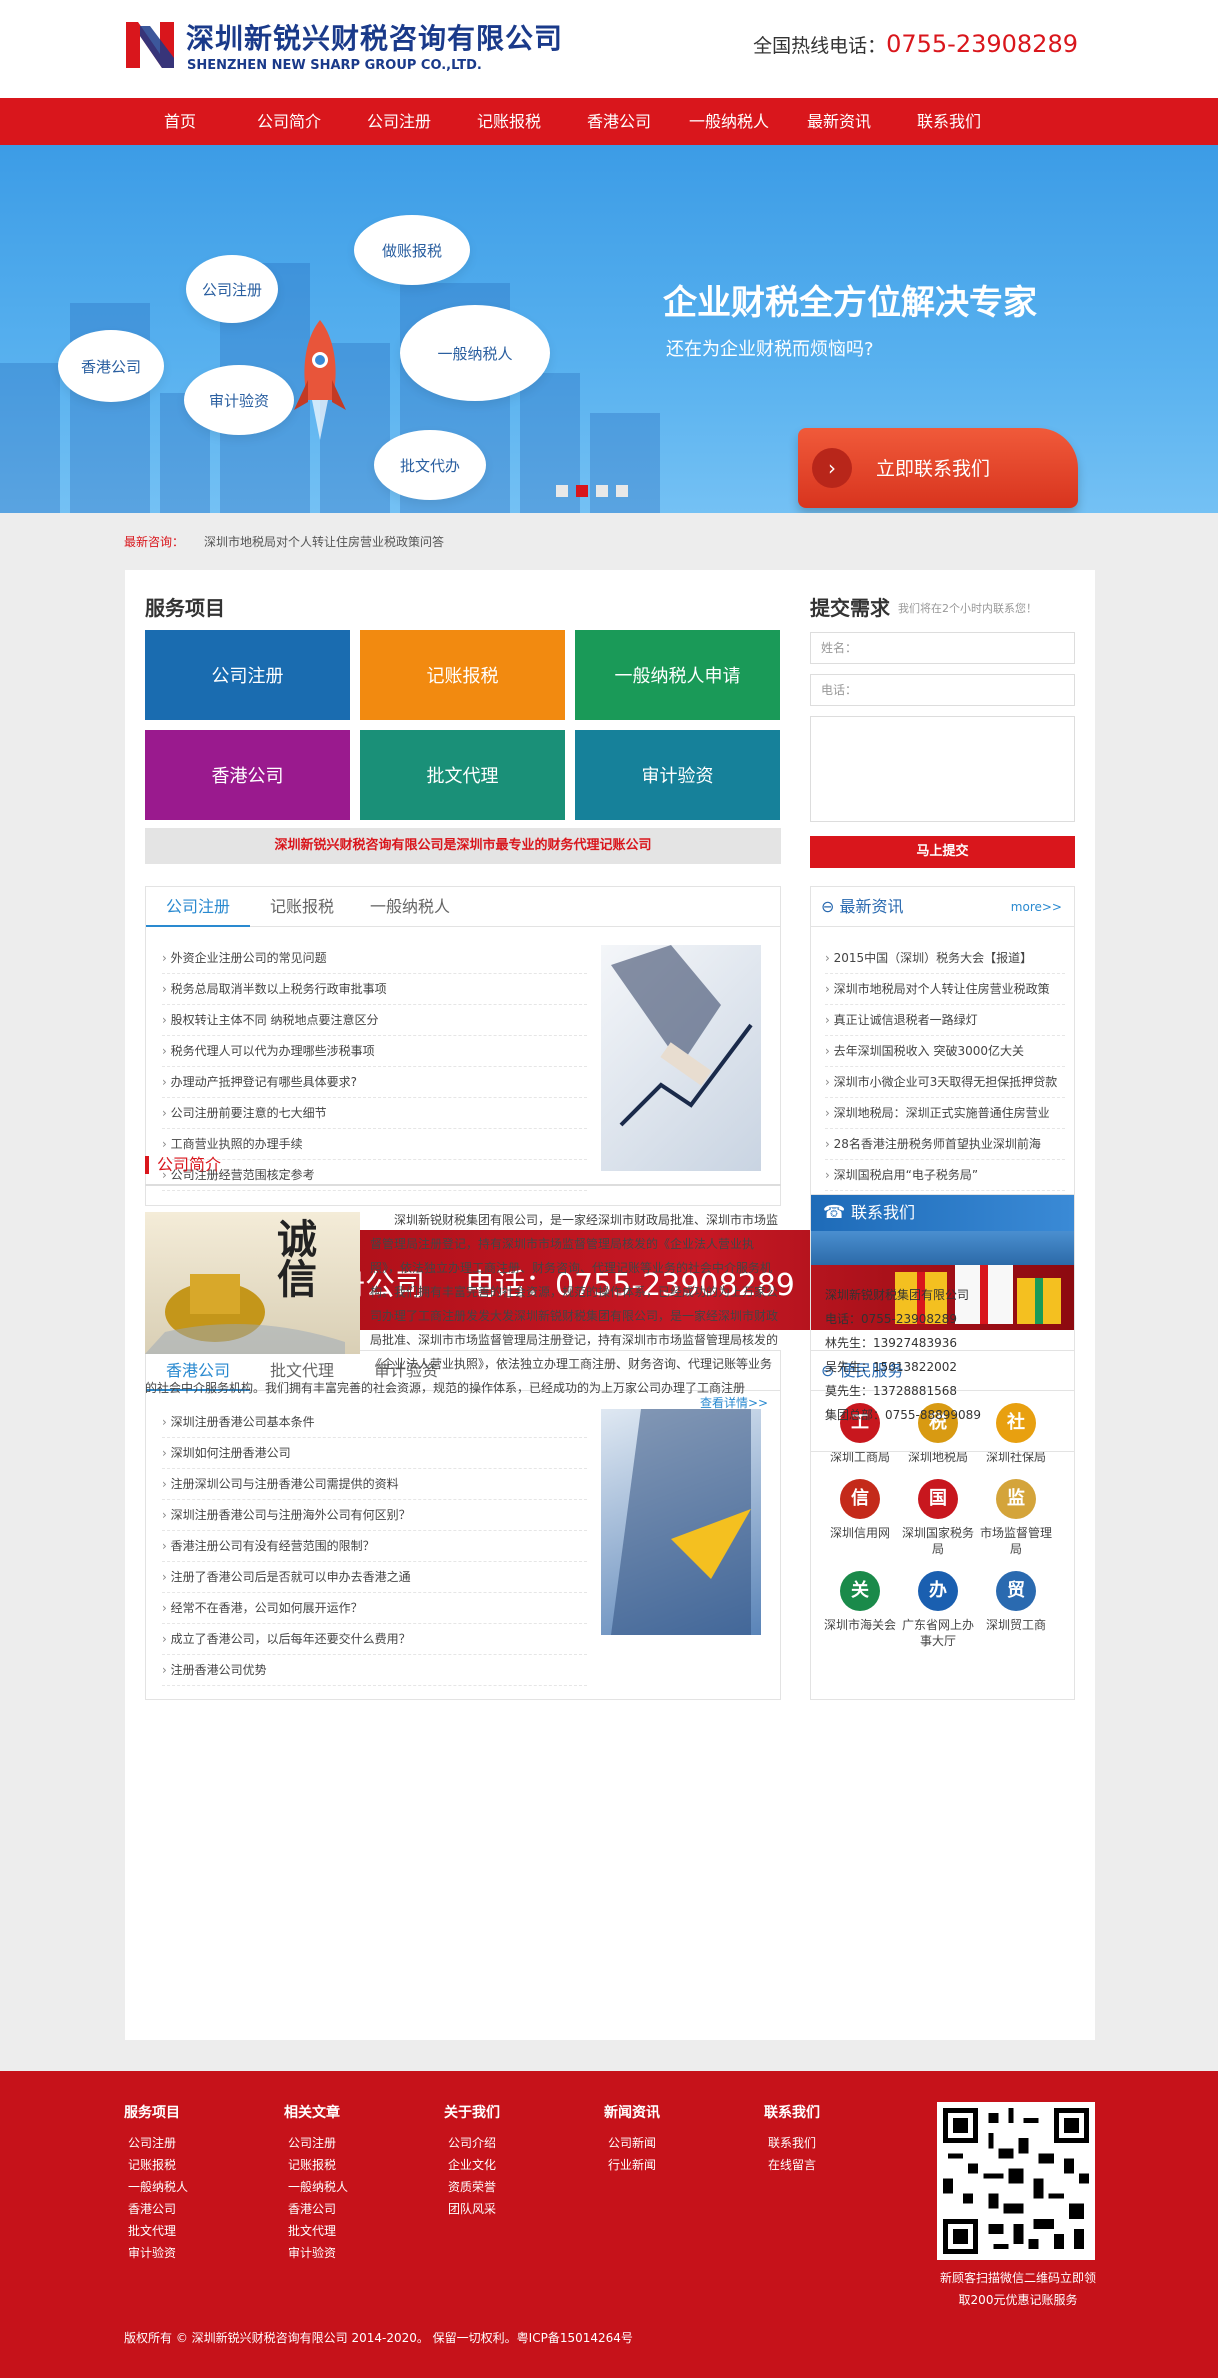 The width and height of the screenshot is (1218, 2378). What do you see at coordinates (891, 1391) in the screenshot?
I see `contact-line: 莫先生：13728881568` at bounding box center [891, 1391].